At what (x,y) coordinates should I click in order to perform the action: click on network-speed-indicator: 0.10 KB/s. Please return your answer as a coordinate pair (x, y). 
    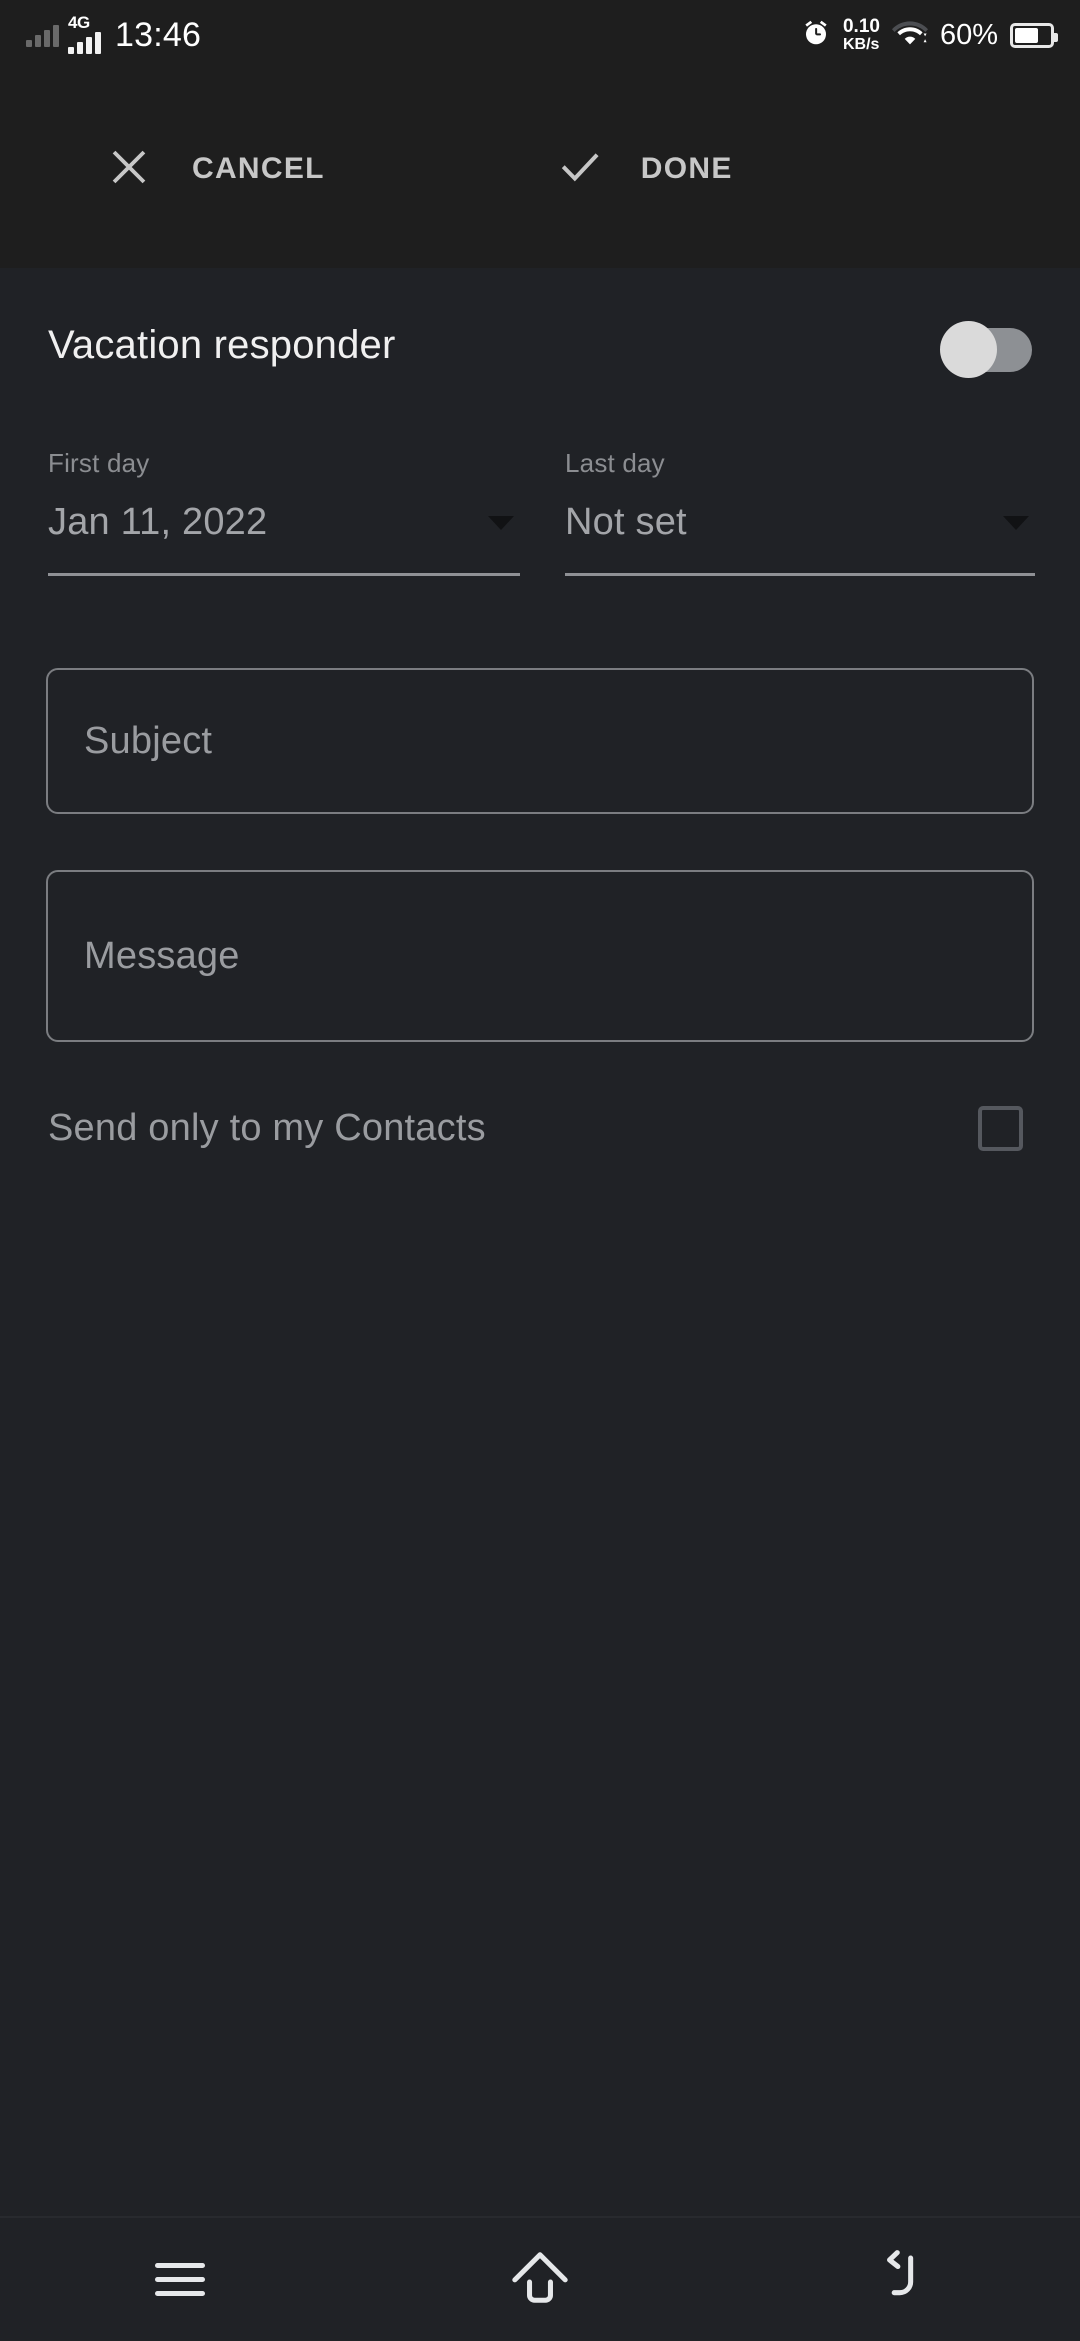
    Looking at the image, I should click on (861, 35).